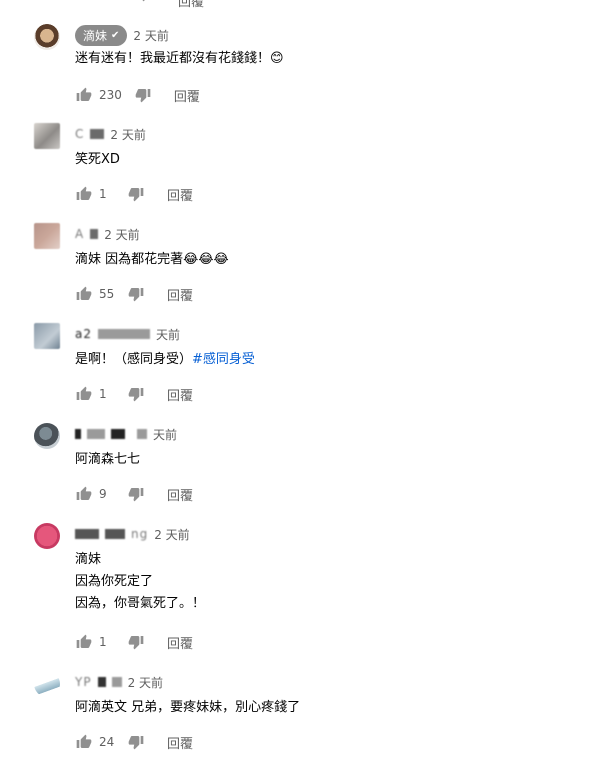 This screenshot has height=766, width=615. I want to click on comment-text: 阿滴森七七, so click(107, 460).